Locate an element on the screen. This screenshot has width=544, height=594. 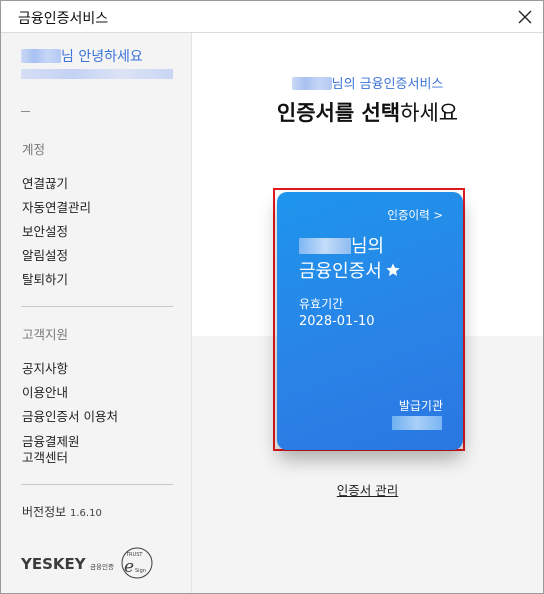
logo-badge-bottom: Sign is located at coordinates (140, 571).